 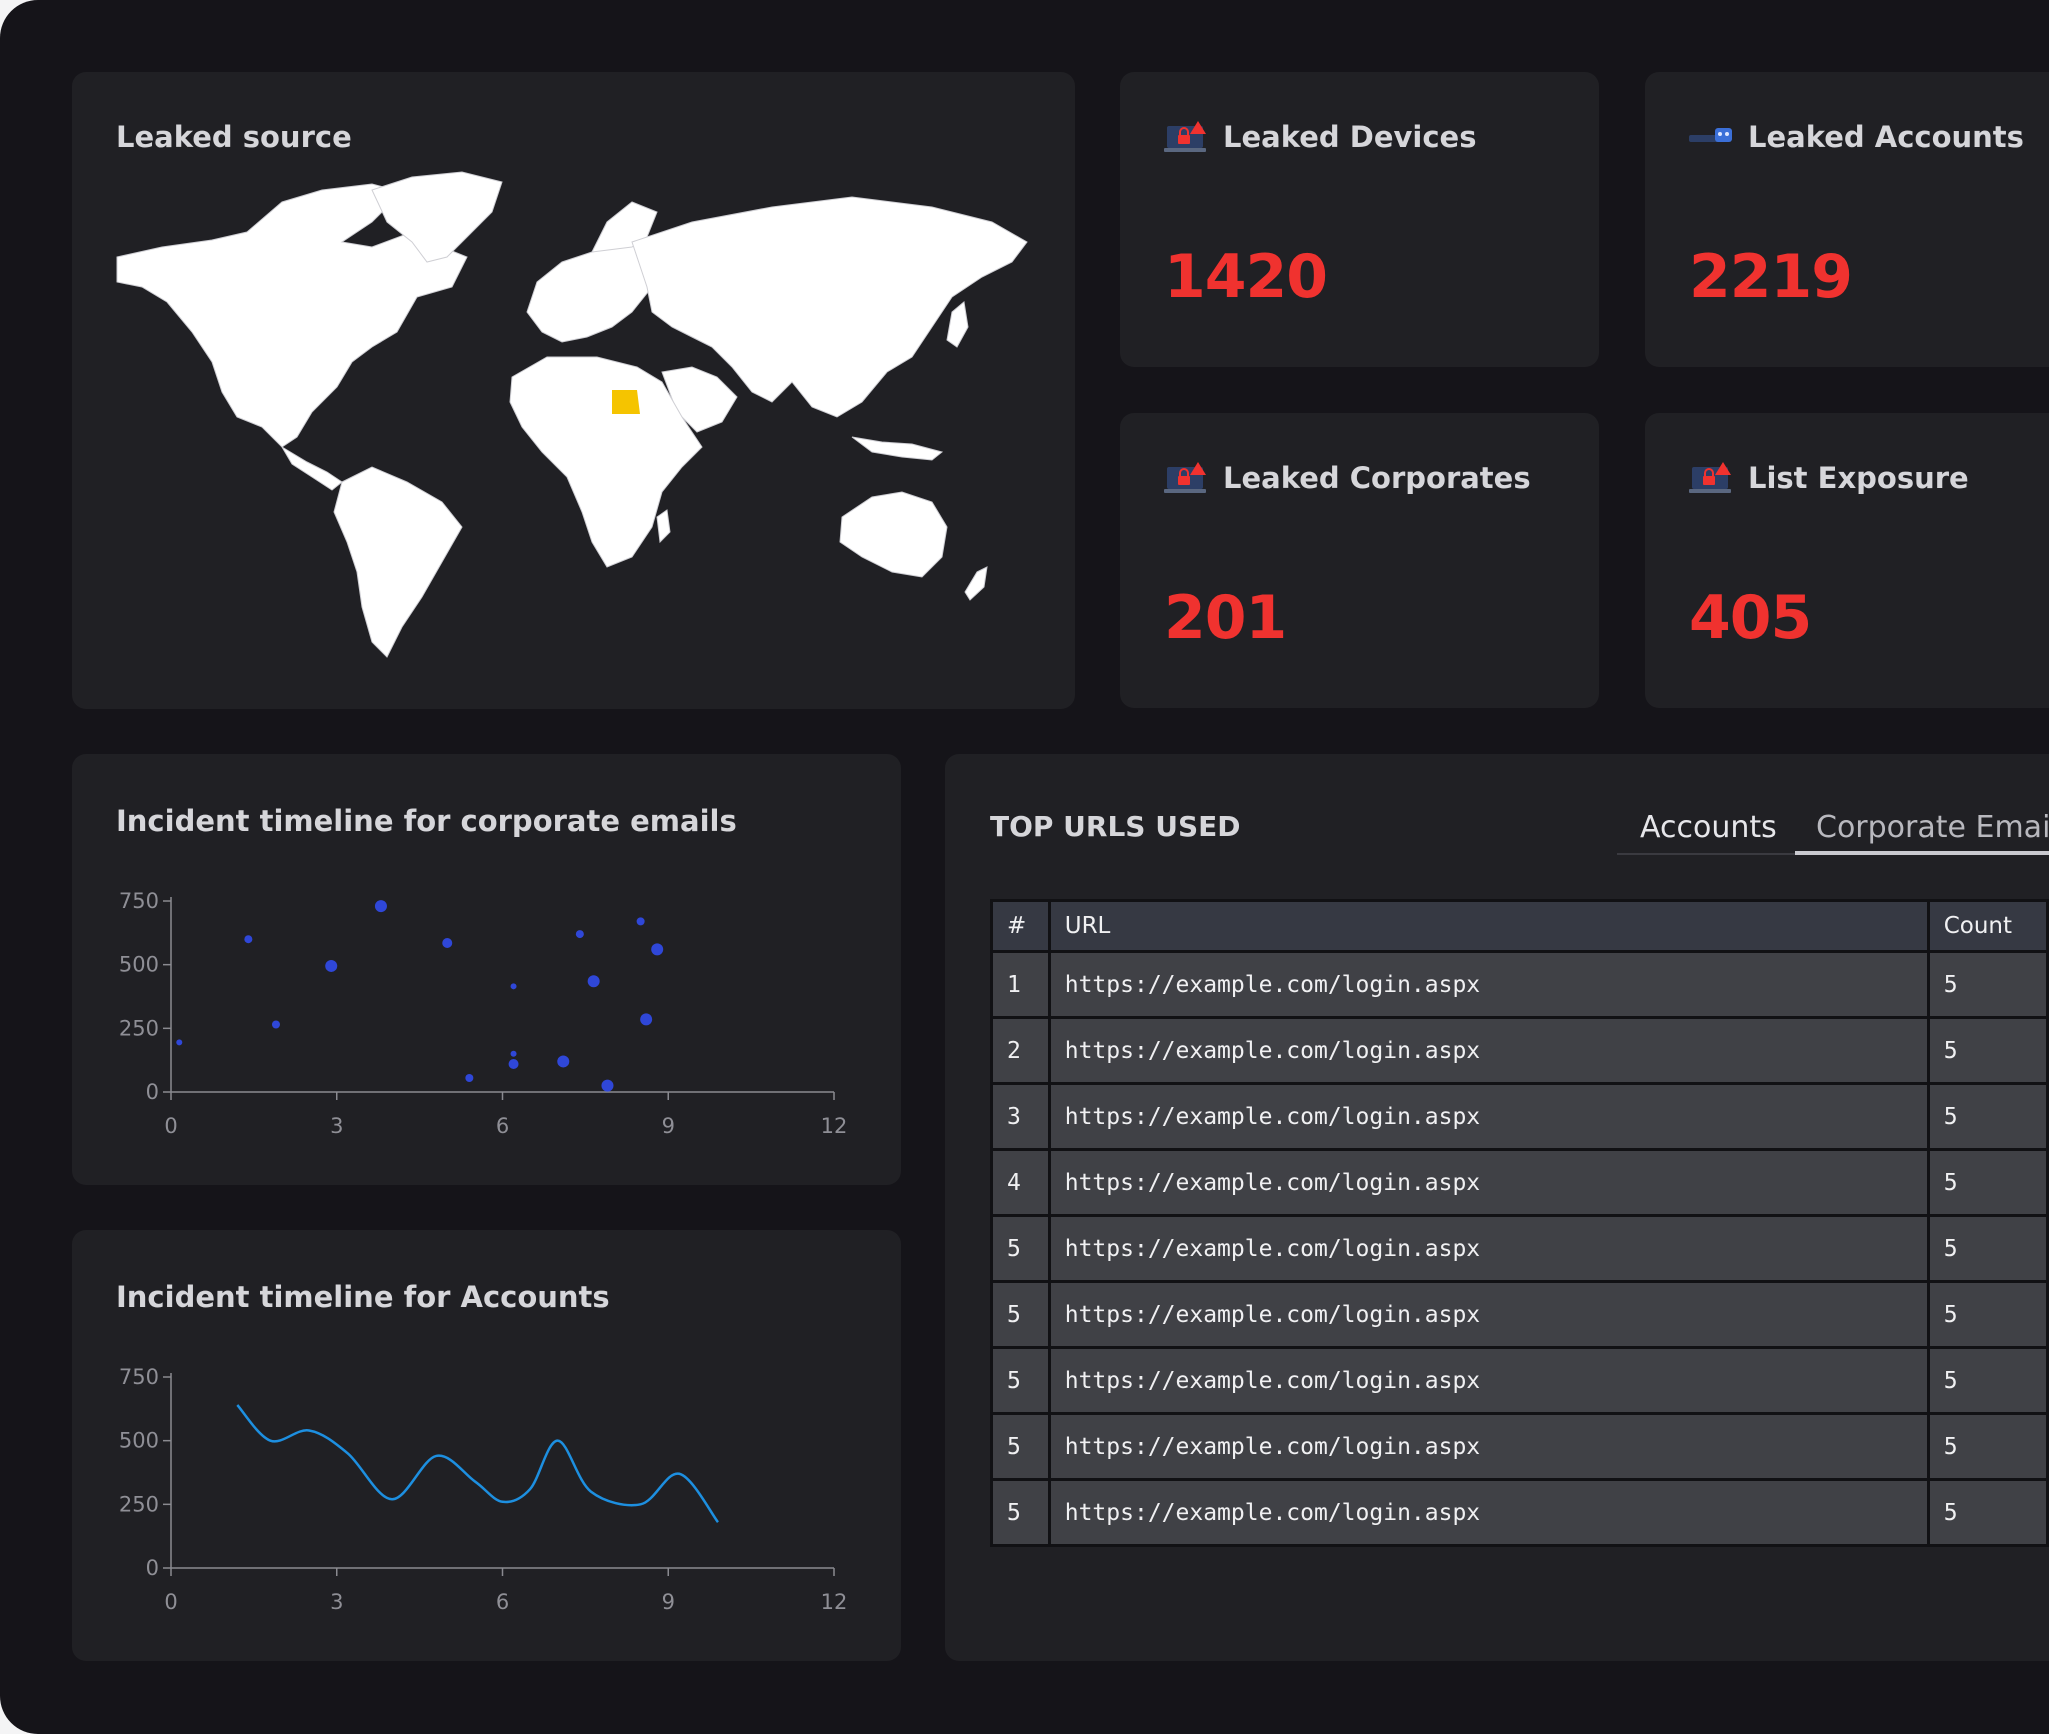 What do you see at coordinates (897, 448) in the screenshot?
I see `map-indonesia` at bounding box center [897, 448].